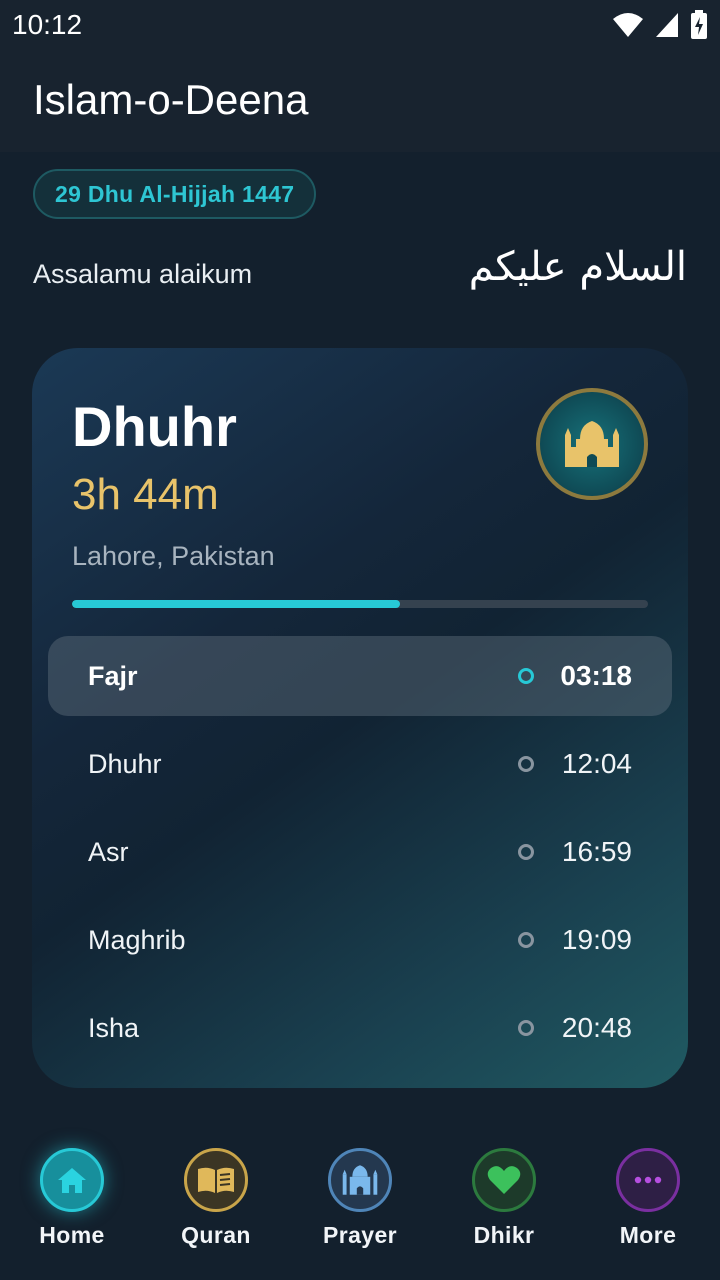  Describe the element at coordinates (360, 1028) in the screenshot. I see `prayer-row-isha: Isha 20:48` at that location.